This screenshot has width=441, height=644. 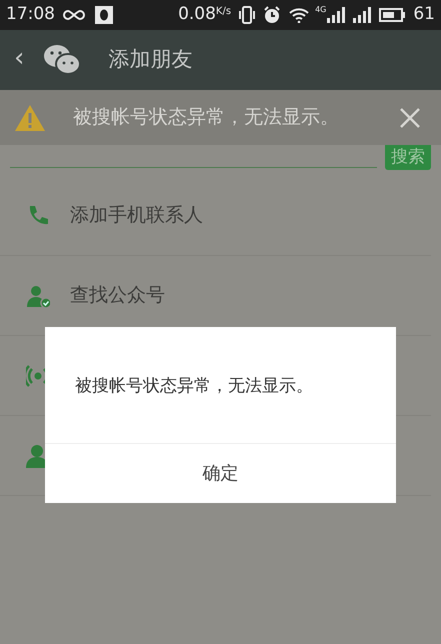 I want to click on close-button, so click(x=410, y=117).